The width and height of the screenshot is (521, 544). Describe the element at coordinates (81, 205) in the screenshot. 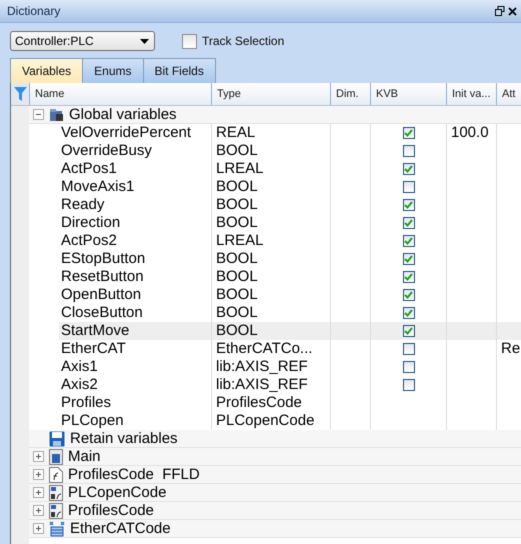

I see `variable-name: Ready` at that location.